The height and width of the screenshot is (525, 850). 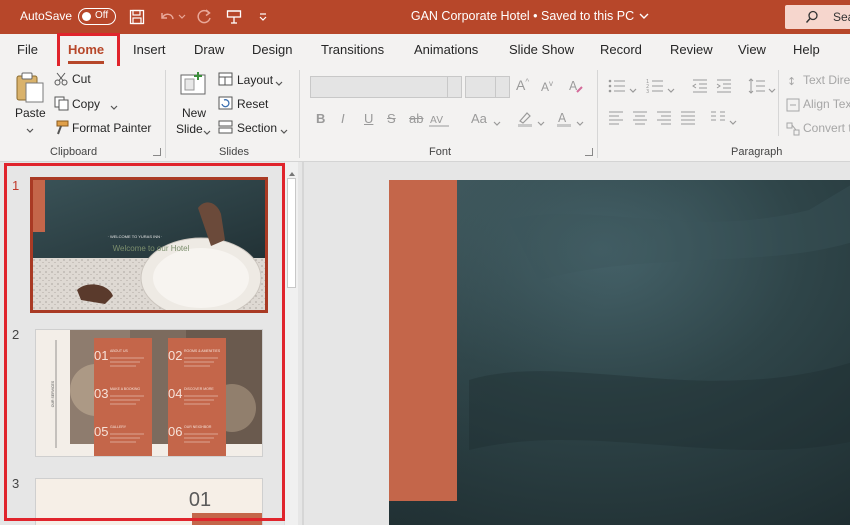 I want to click on reset-button: Reset, so click(x=252, y=104).